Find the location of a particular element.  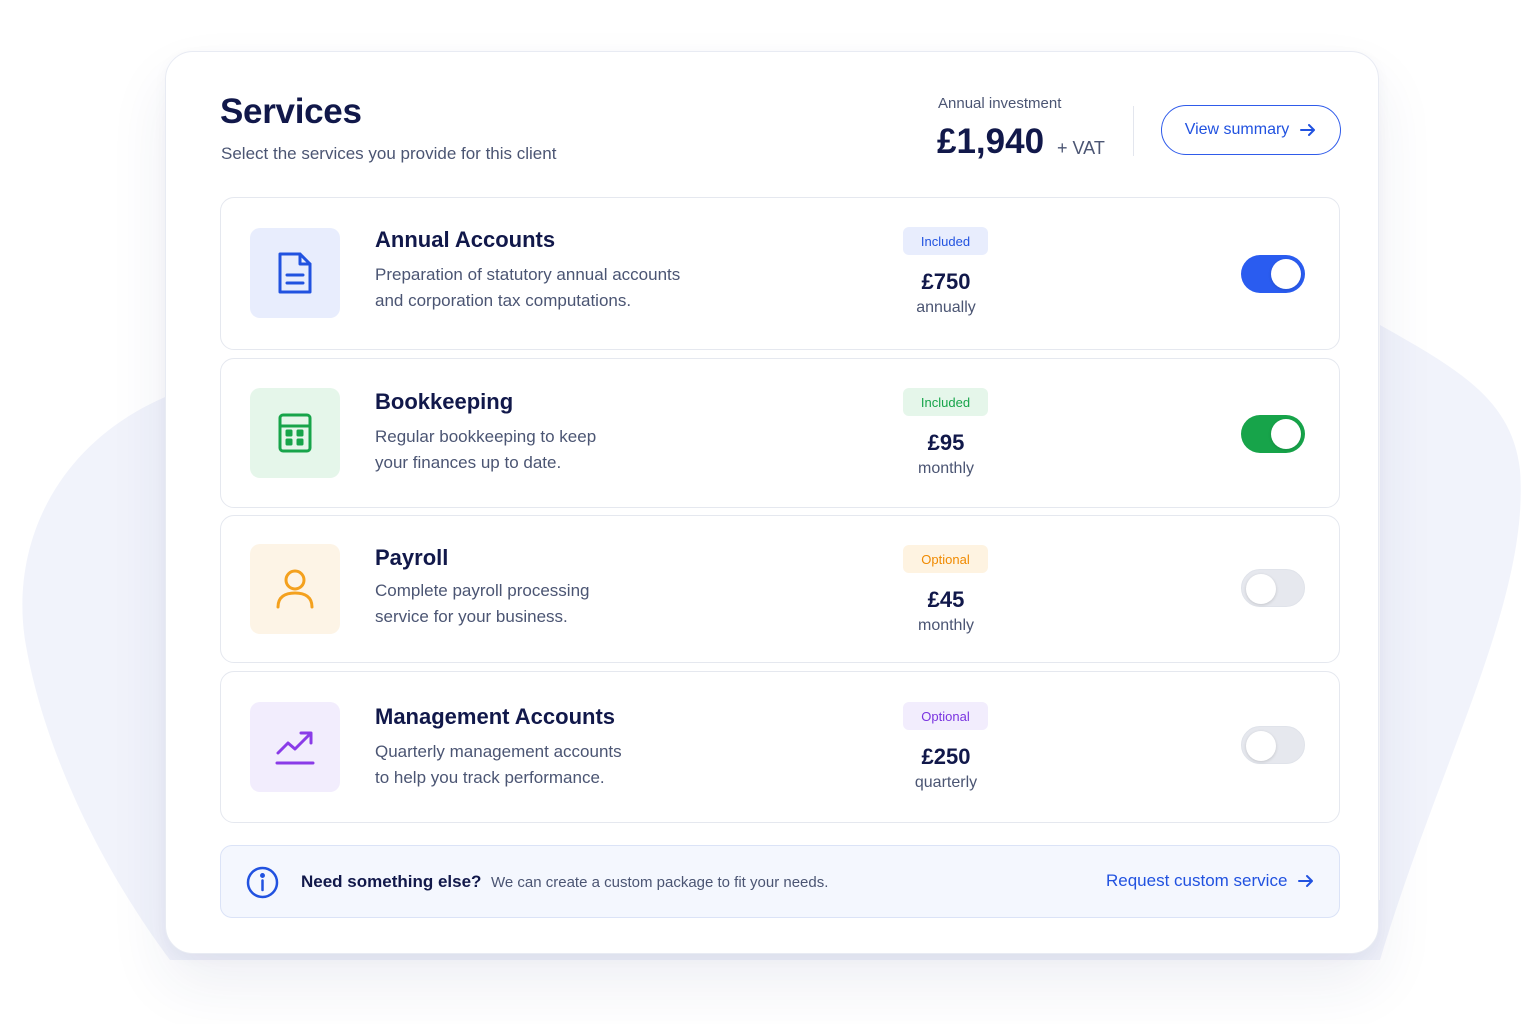

service-name: Payroll is located at coordinates (412, 557).